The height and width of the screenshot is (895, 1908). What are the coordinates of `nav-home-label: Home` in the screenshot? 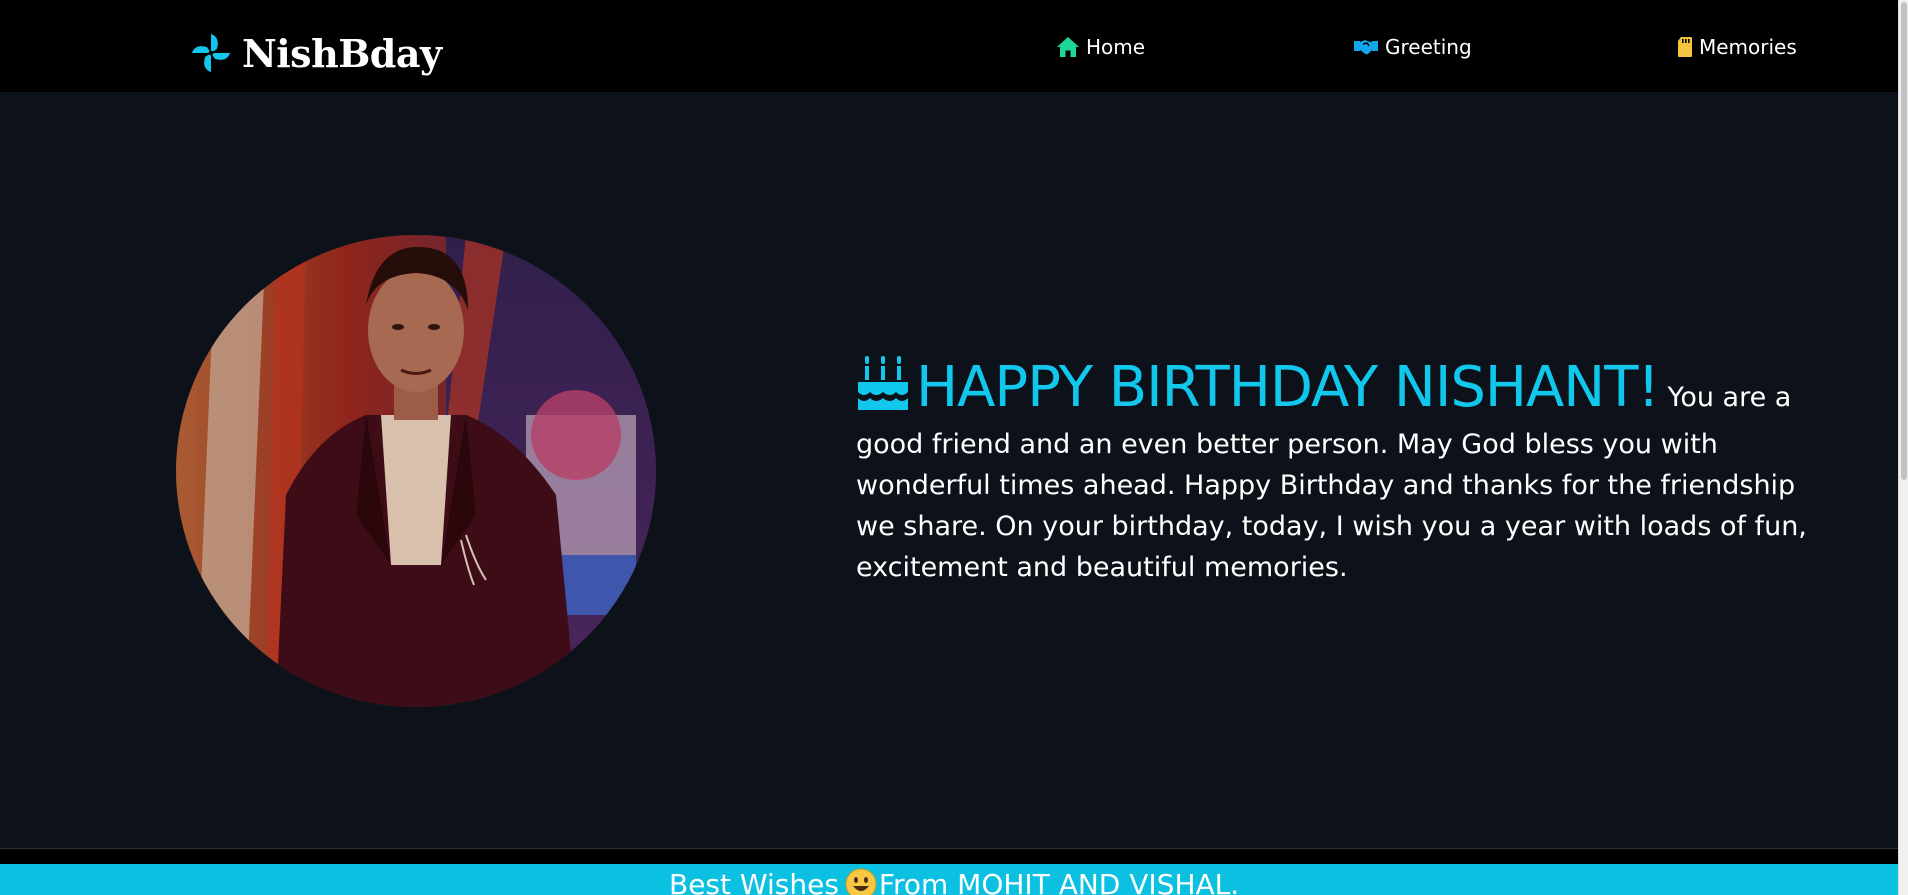 It's located at (1116, 47).